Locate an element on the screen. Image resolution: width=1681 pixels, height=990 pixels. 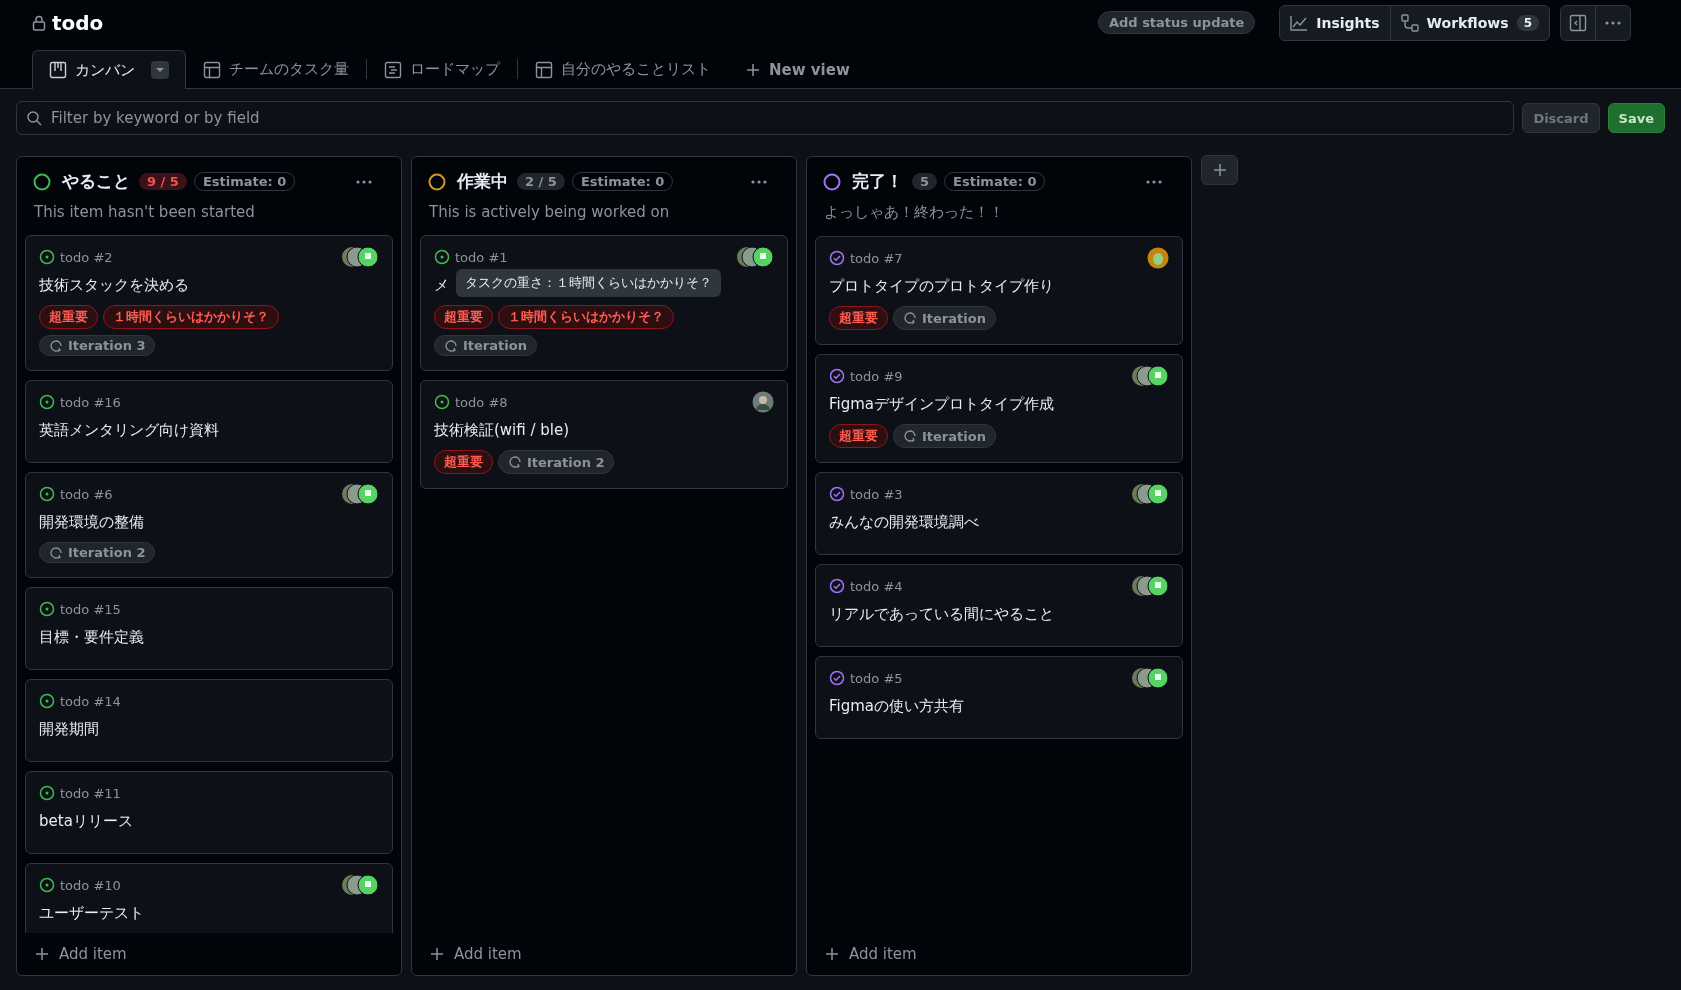
issue-number: todo #4 is located at coordinates (876, 586).